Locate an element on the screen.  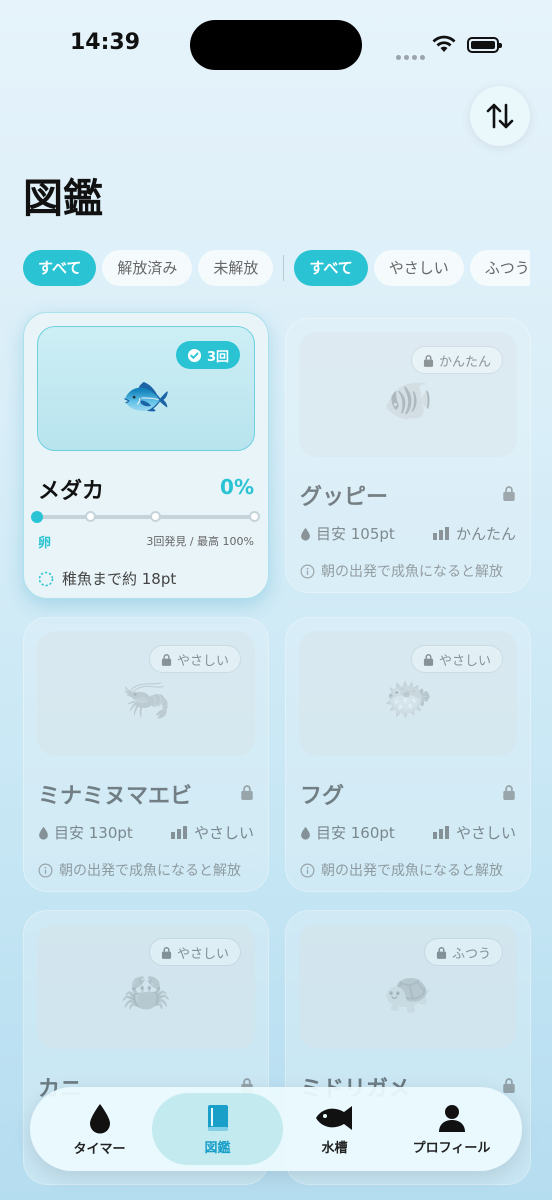
growth-stage-label: 卵 is located at coordinates (45, 543).